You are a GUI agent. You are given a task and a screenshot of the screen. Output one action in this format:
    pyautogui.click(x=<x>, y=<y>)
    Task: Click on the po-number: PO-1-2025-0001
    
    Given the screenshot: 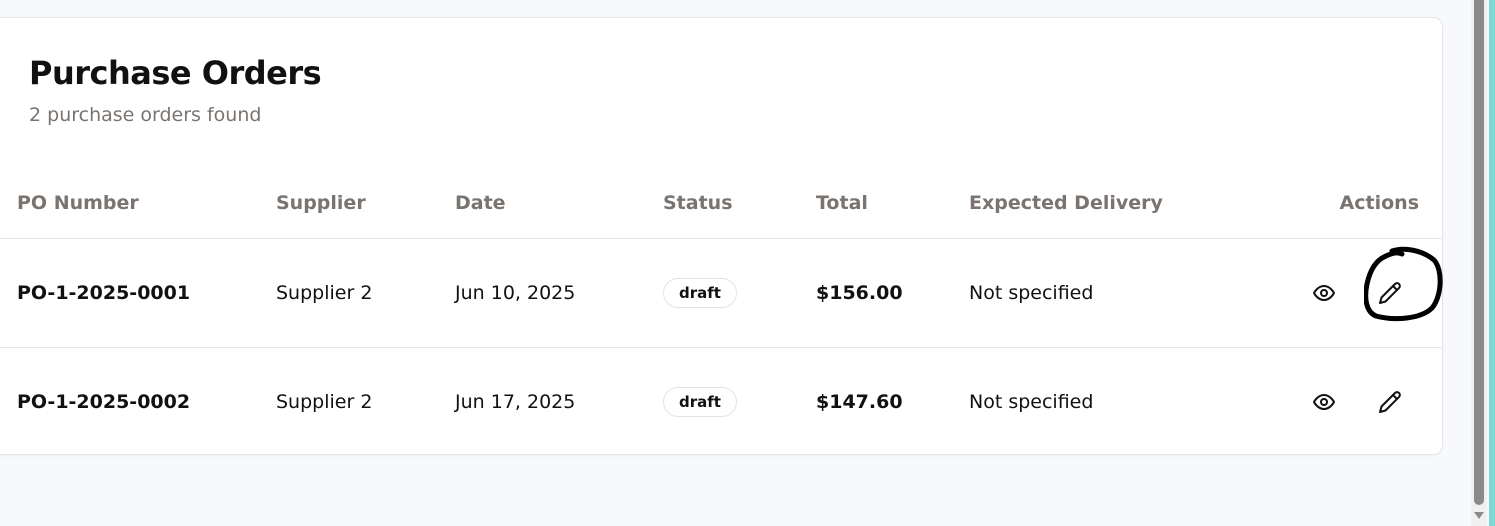 What is the action you would take?
    pyautogui.click(x=103, y=293)
    